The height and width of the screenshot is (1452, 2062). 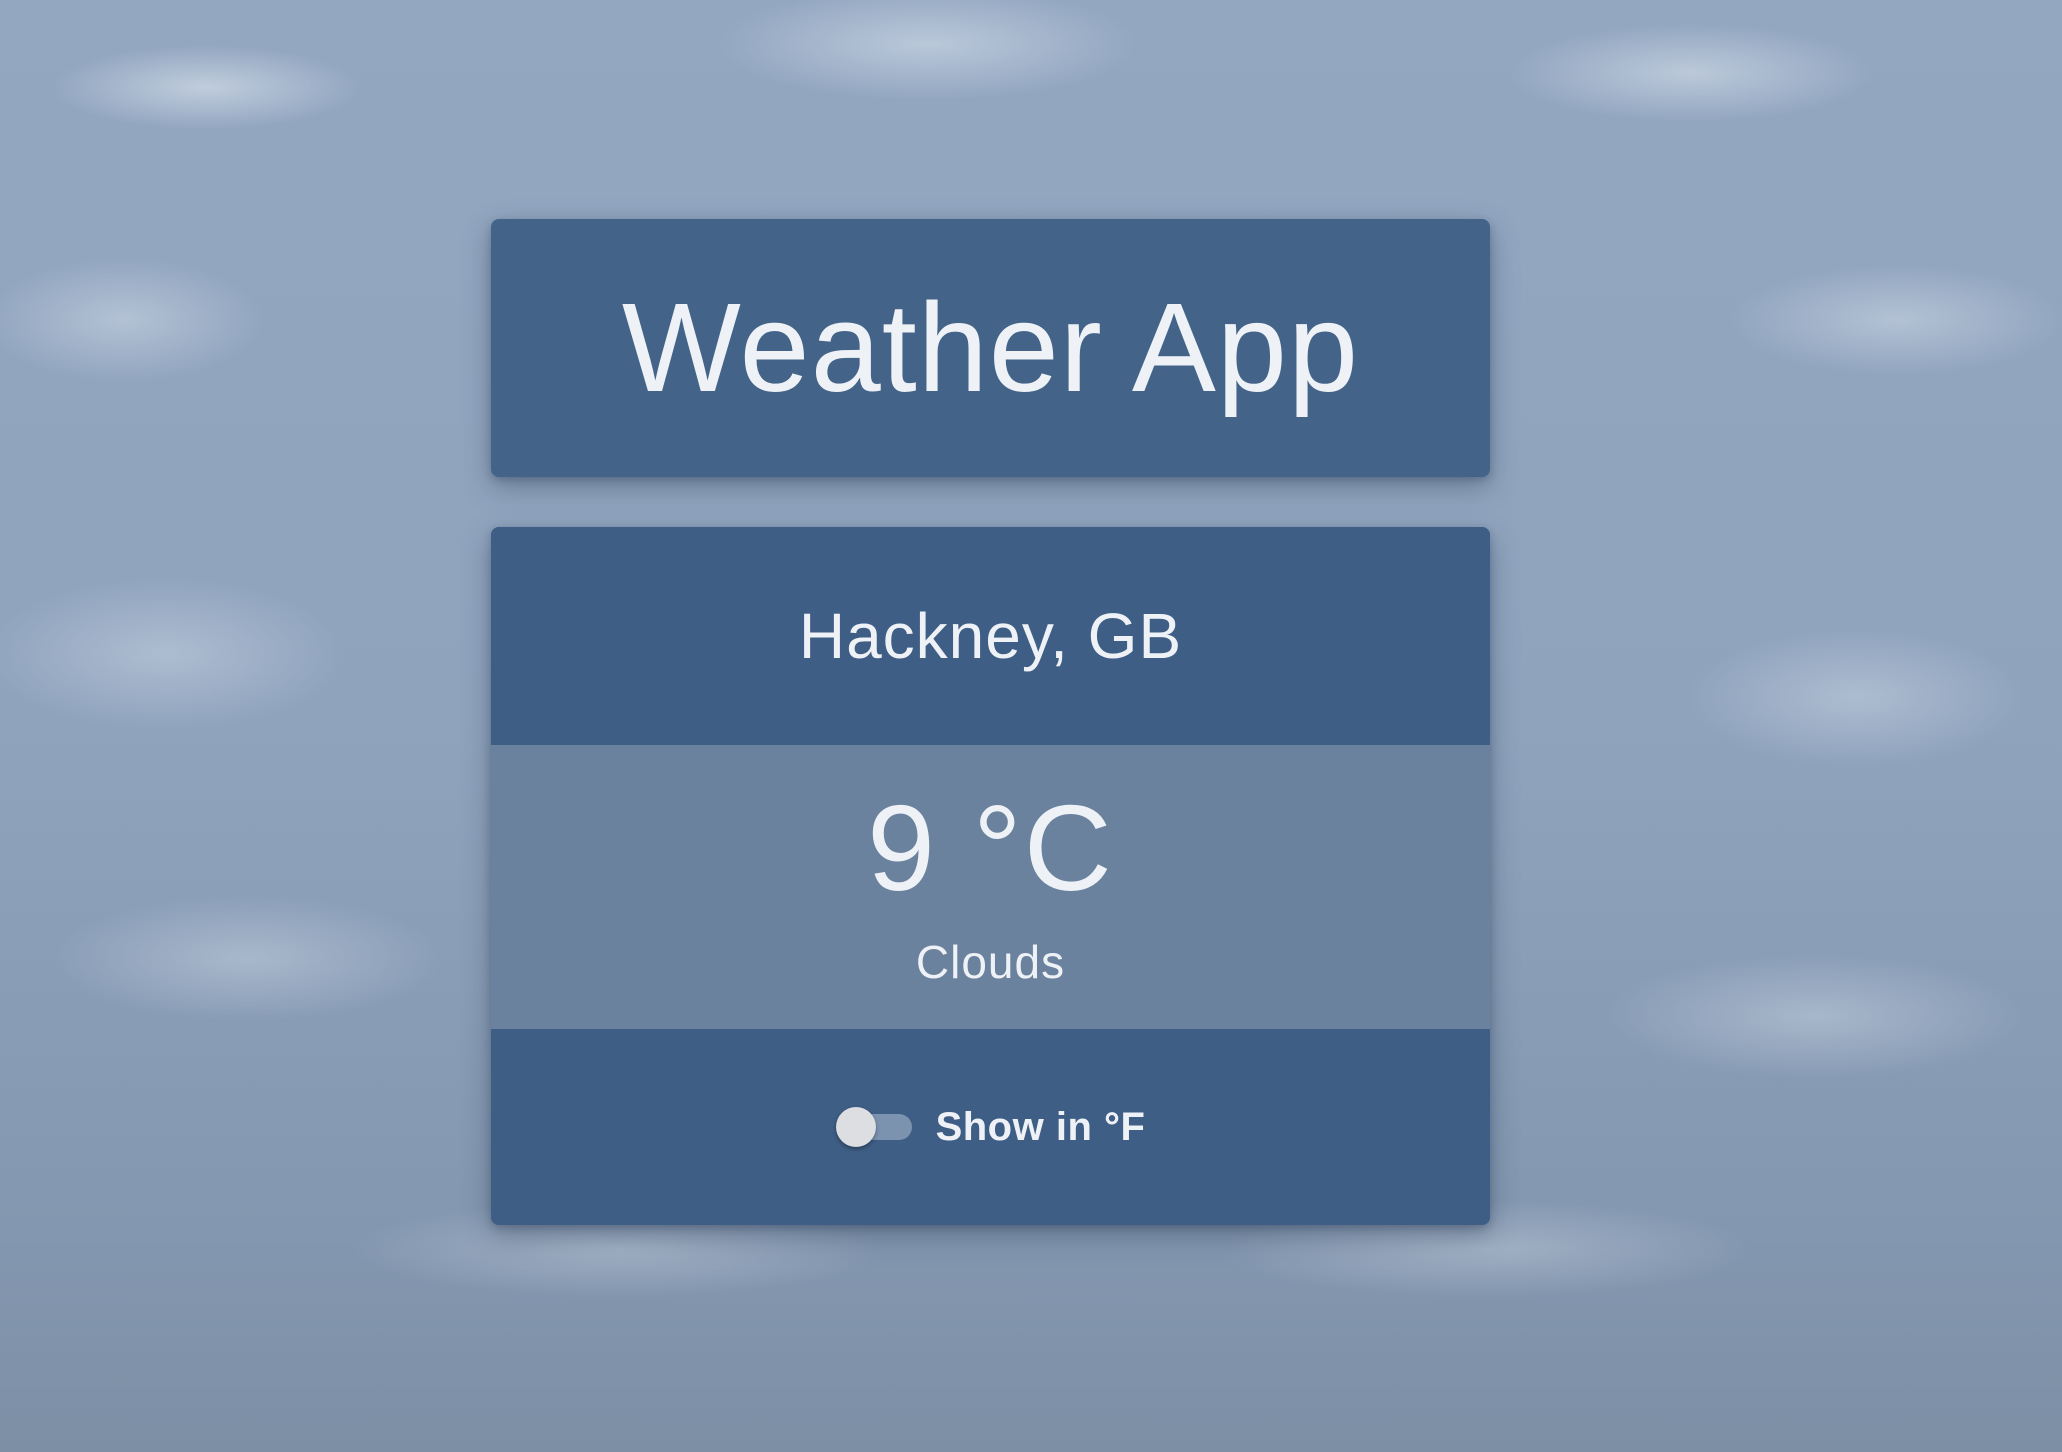 What do you see at coordinates (1040, 1126) in the screenshot?
I see `toggle-label: Show in °F` at bounding box center [1040, 1126].